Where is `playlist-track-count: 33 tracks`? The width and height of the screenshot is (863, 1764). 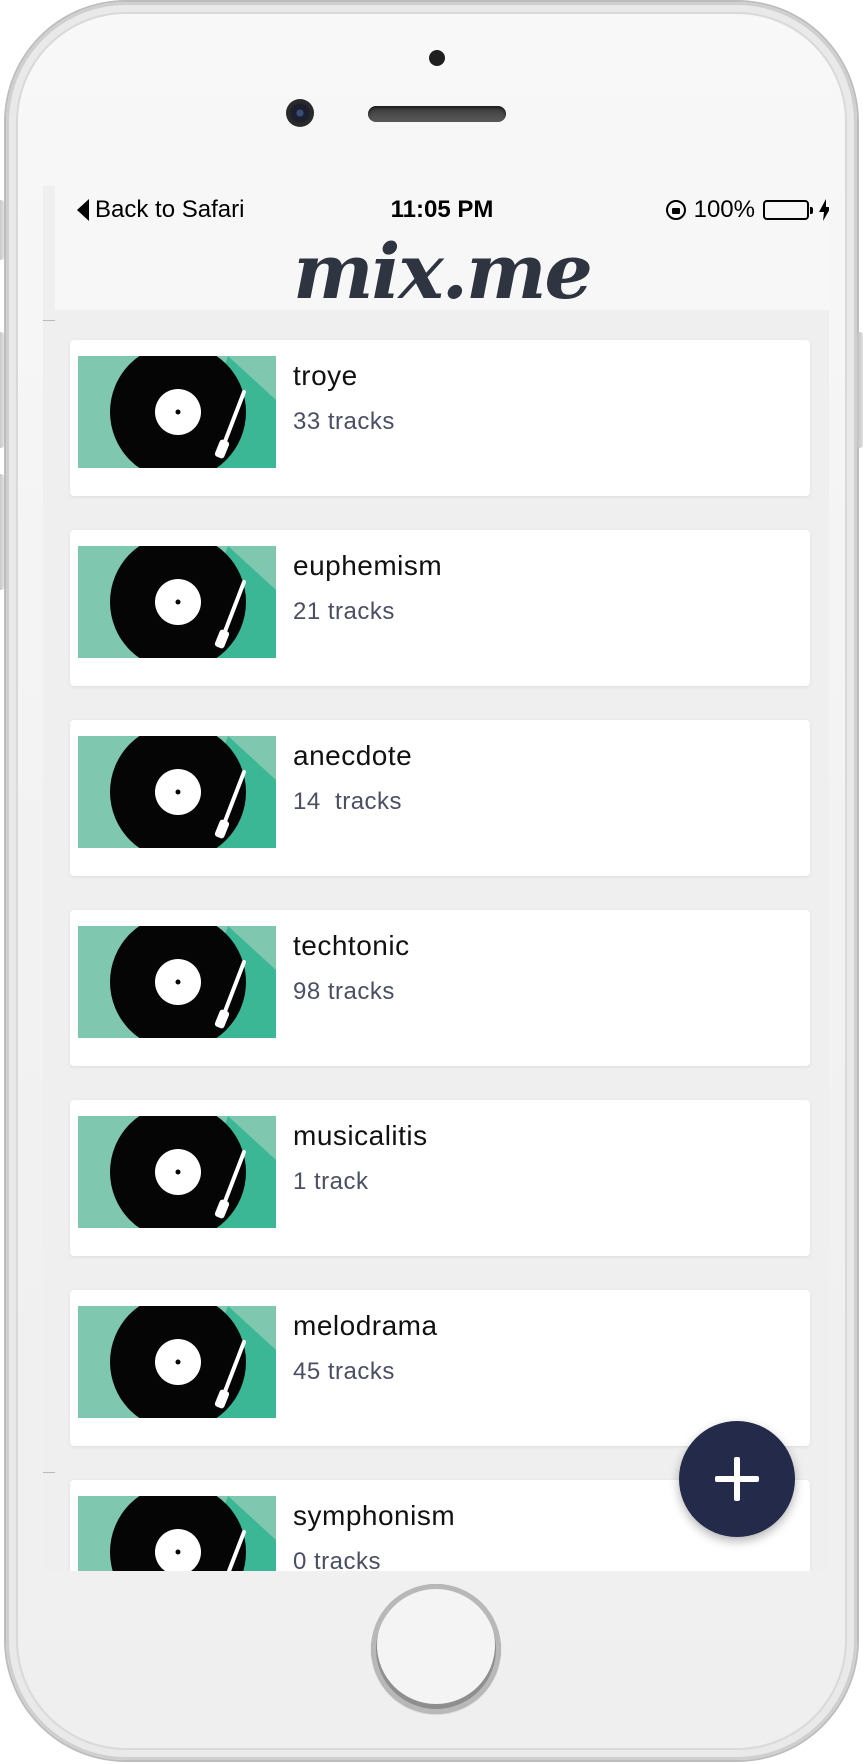
playlist-track-count: 33 tracks is located at coordinates (344, 421).